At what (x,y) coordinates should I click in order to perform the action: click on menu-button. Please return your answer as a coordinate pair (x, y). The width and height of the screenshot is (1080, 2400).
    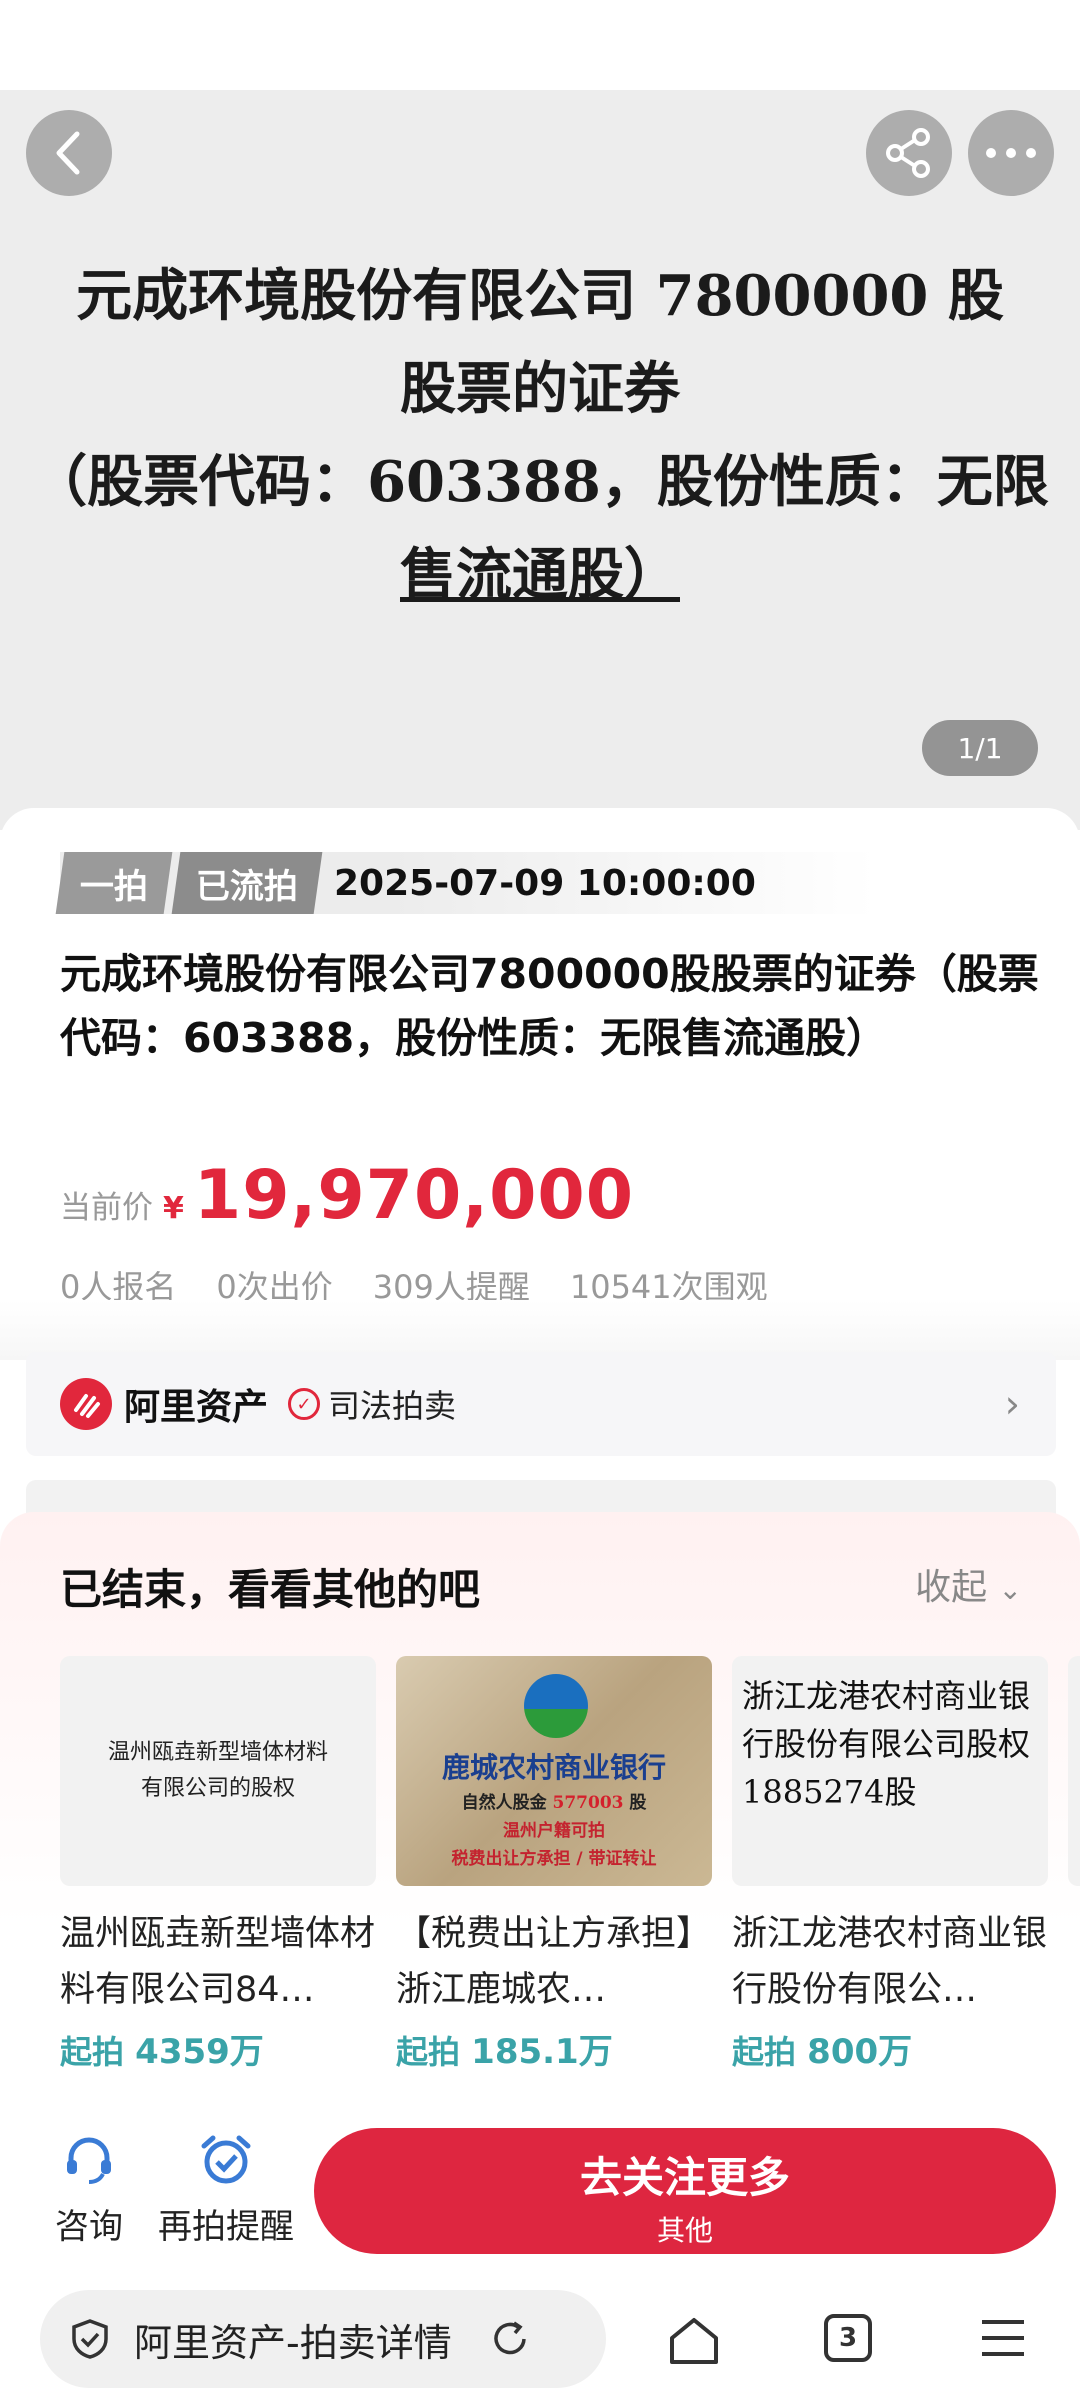
    Looking at the image, I should click on (1003, 2338).